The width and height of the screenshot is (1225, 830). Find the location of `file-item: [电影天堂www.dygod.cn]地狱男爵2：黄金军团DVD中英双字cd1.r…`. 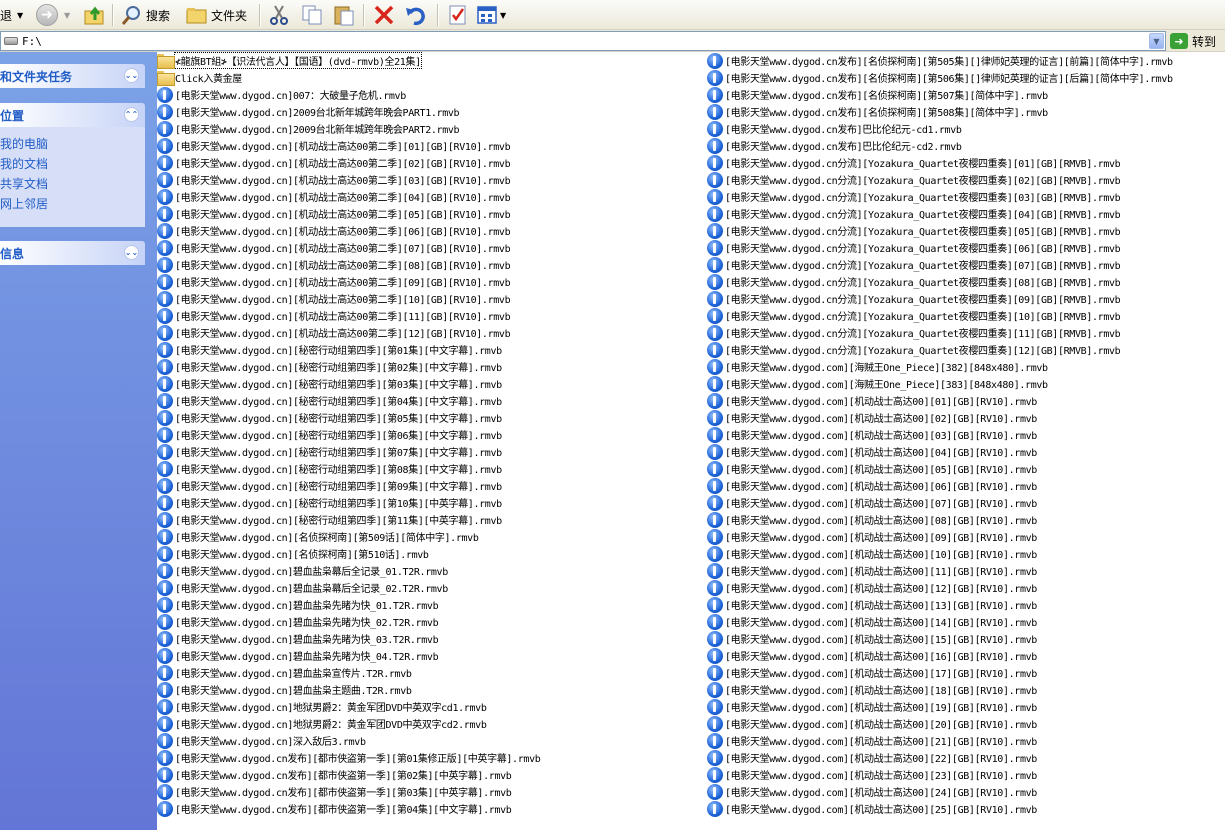

file-item: [电影天堂www.dygod.cn]地狱男爵2：黄金军团DVD中英双字cd1.r… is located at coordinates (322, 706).